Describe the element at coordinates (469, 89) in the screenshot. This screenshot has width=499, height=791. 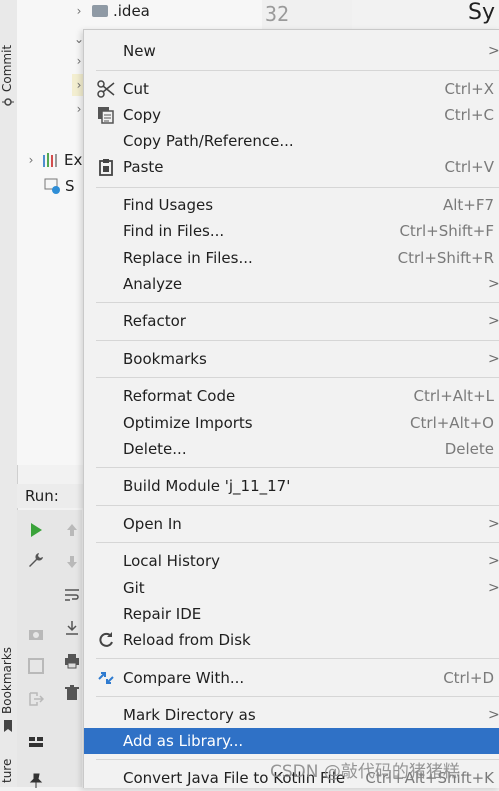
I see `menu-item-shortcut: Ctrl+X` at that location.